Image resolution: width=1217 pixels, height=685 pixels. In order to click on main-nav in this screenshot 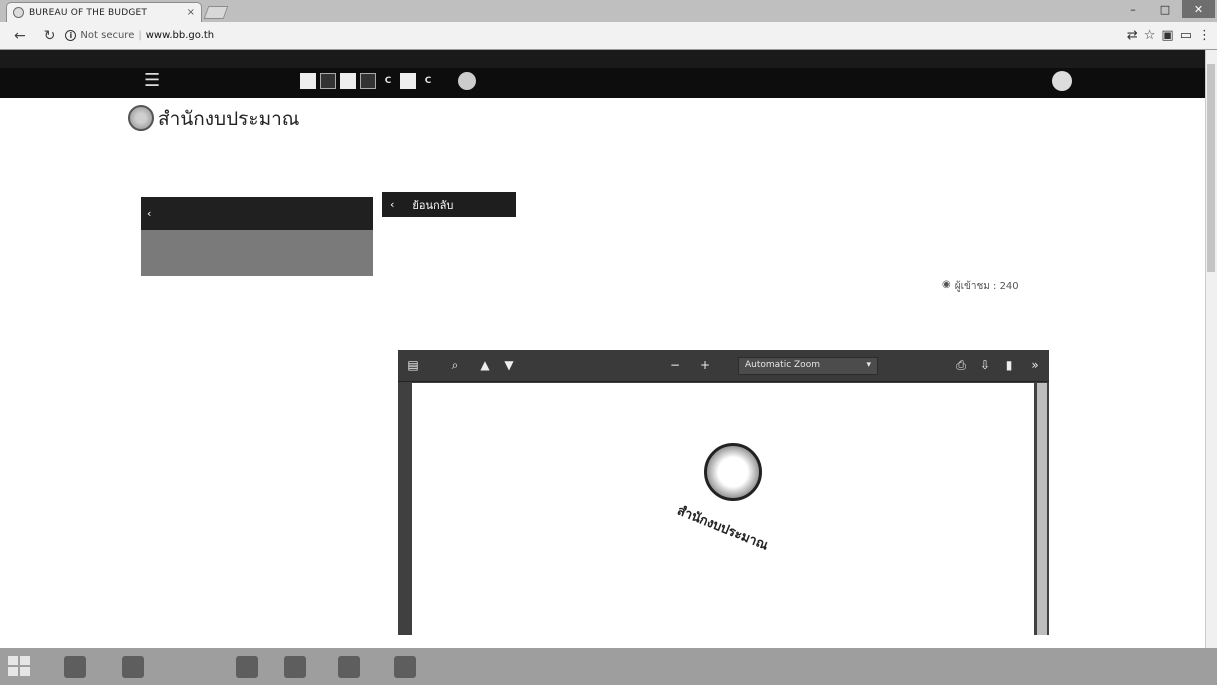, I will do `click(619, 123)`.